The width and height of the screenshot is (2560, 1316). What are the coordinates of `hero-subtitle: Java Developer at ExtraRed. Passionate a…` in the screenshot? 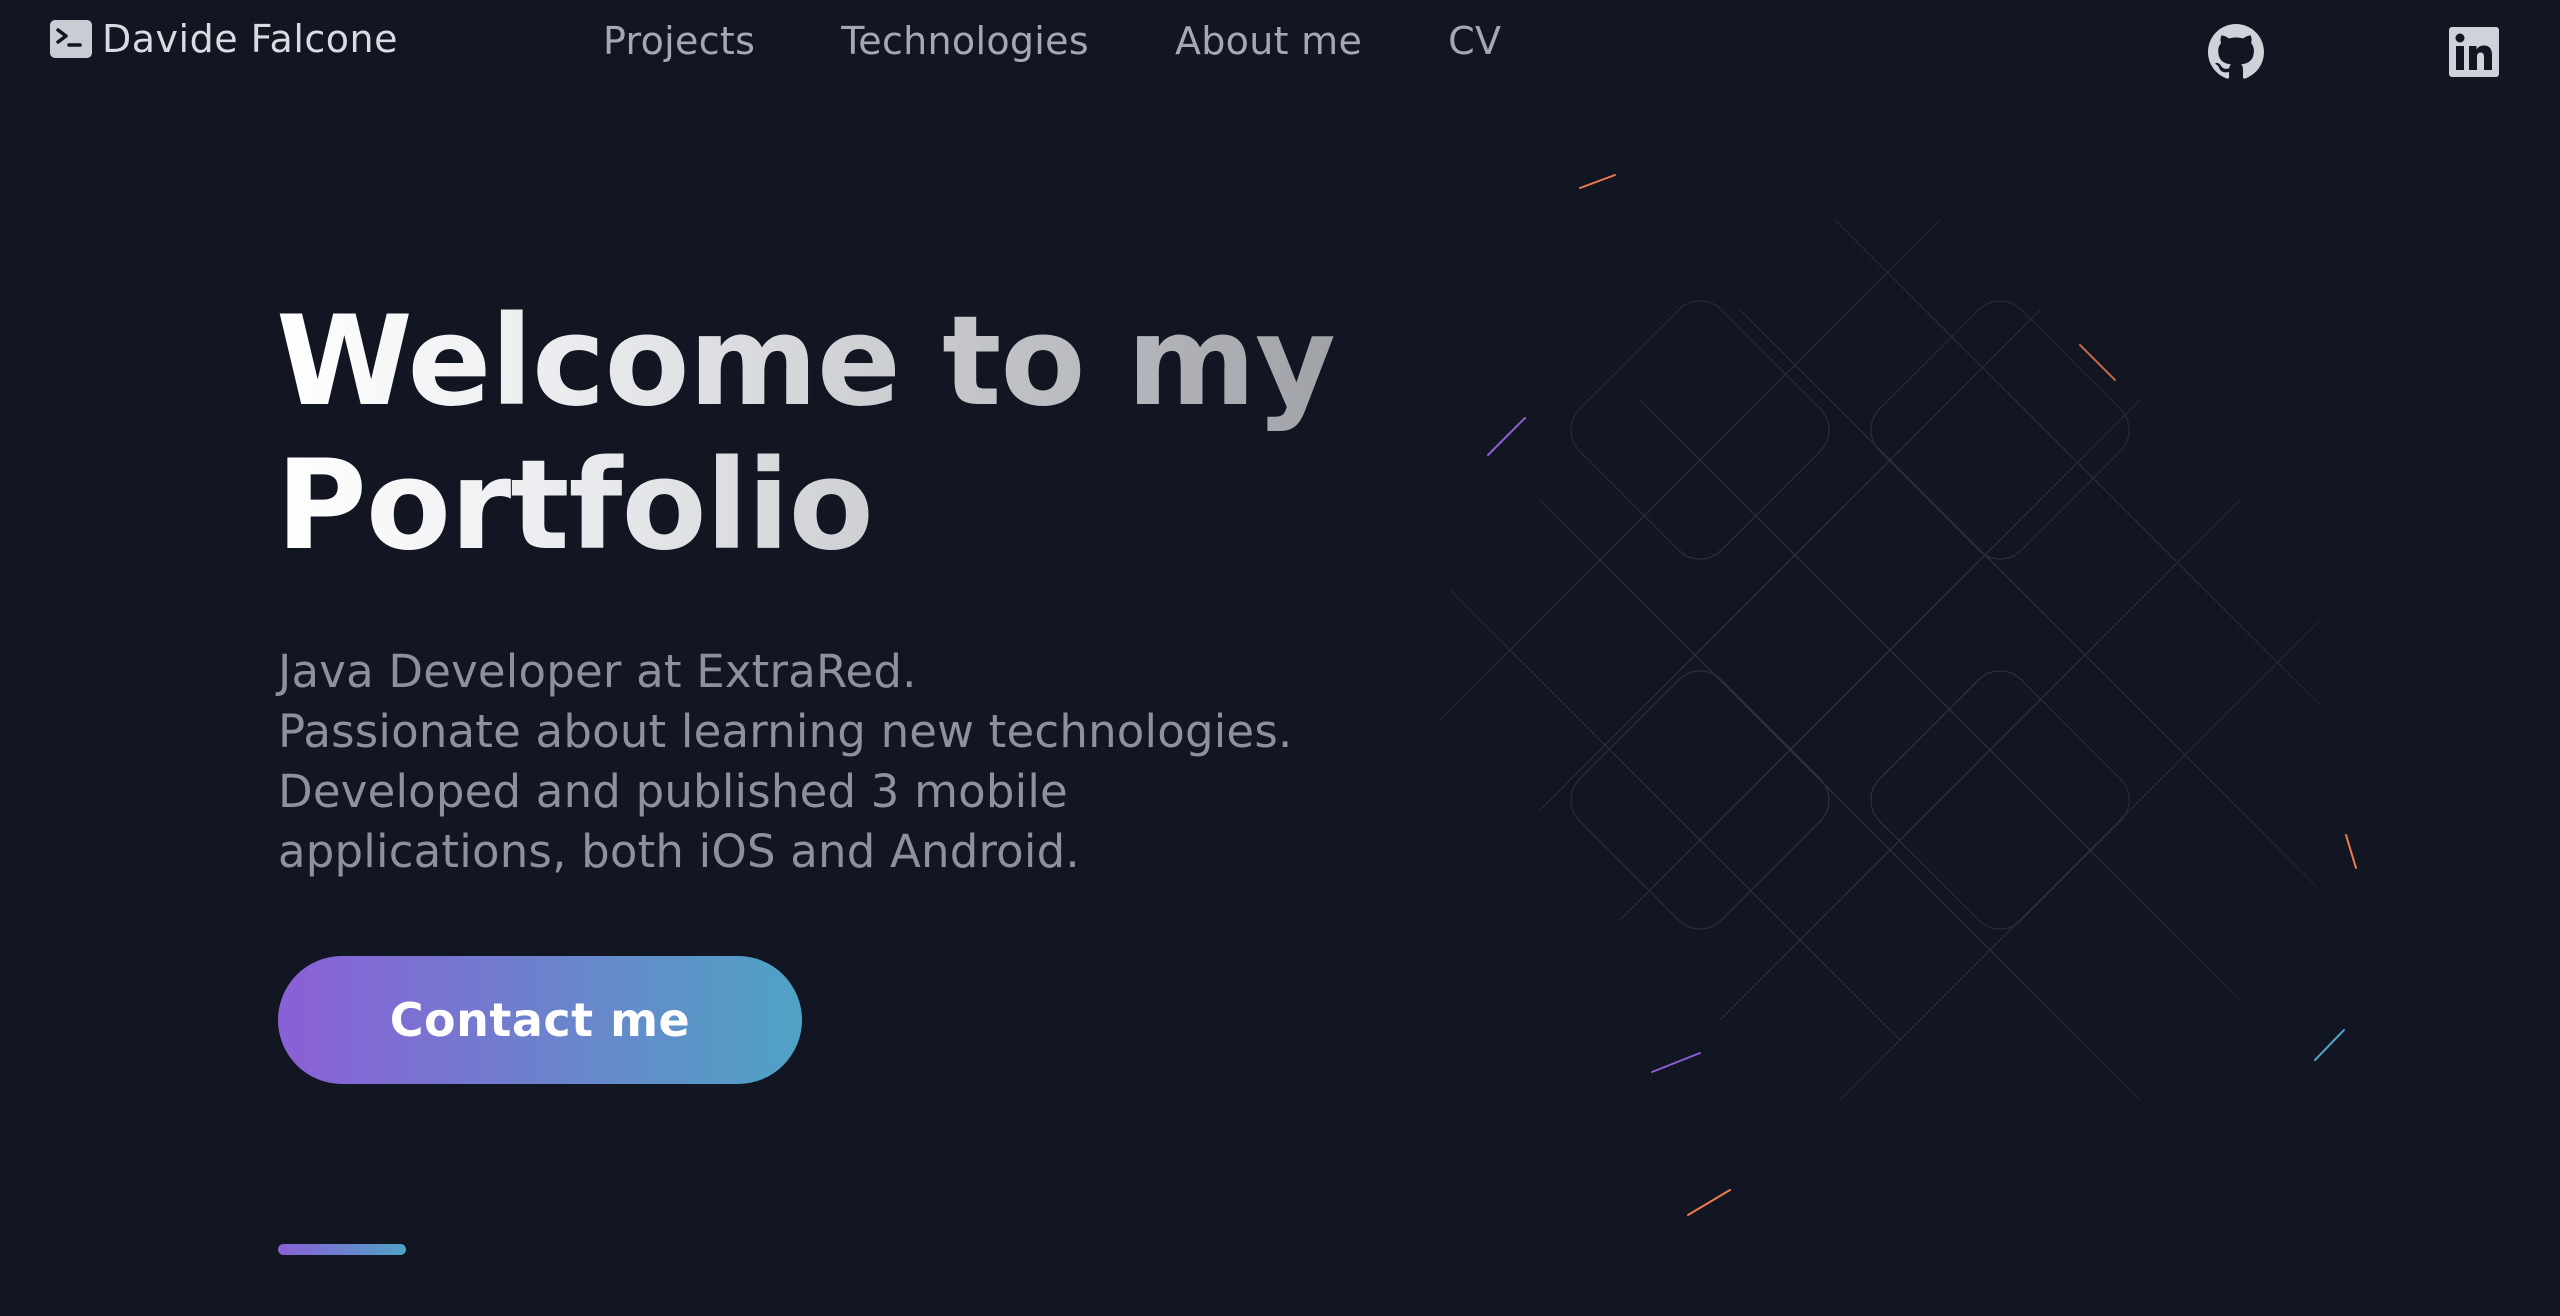 It's located at (838, 762).